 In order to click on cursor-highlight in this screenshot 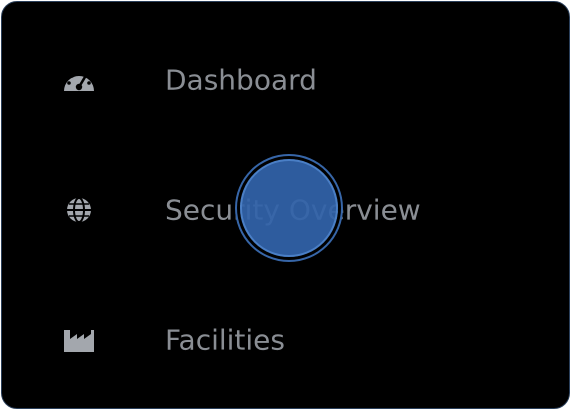, I will do `click(289, 208)`.